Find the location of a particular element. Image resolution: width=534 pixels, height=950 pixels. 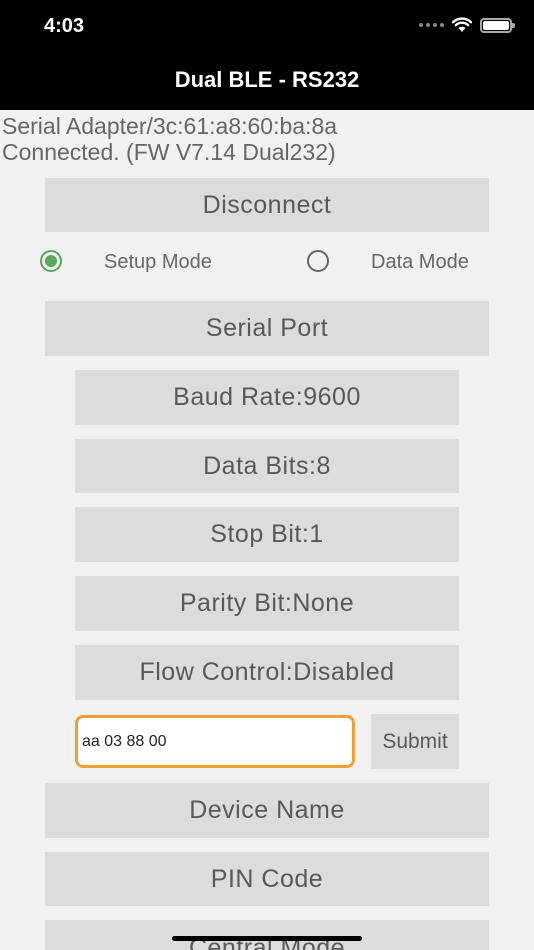

data-mode-label: Data Mode is located at coordinates (420, 262).